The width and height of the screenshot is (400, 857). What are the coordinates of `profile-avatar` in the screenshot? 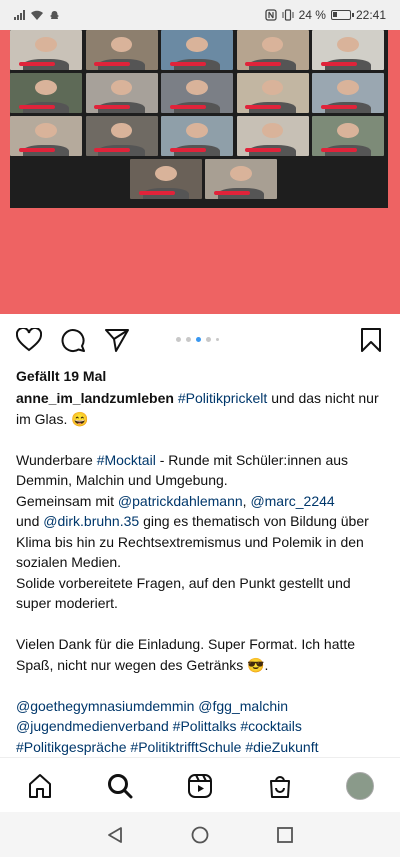 It's located at (360, 786).